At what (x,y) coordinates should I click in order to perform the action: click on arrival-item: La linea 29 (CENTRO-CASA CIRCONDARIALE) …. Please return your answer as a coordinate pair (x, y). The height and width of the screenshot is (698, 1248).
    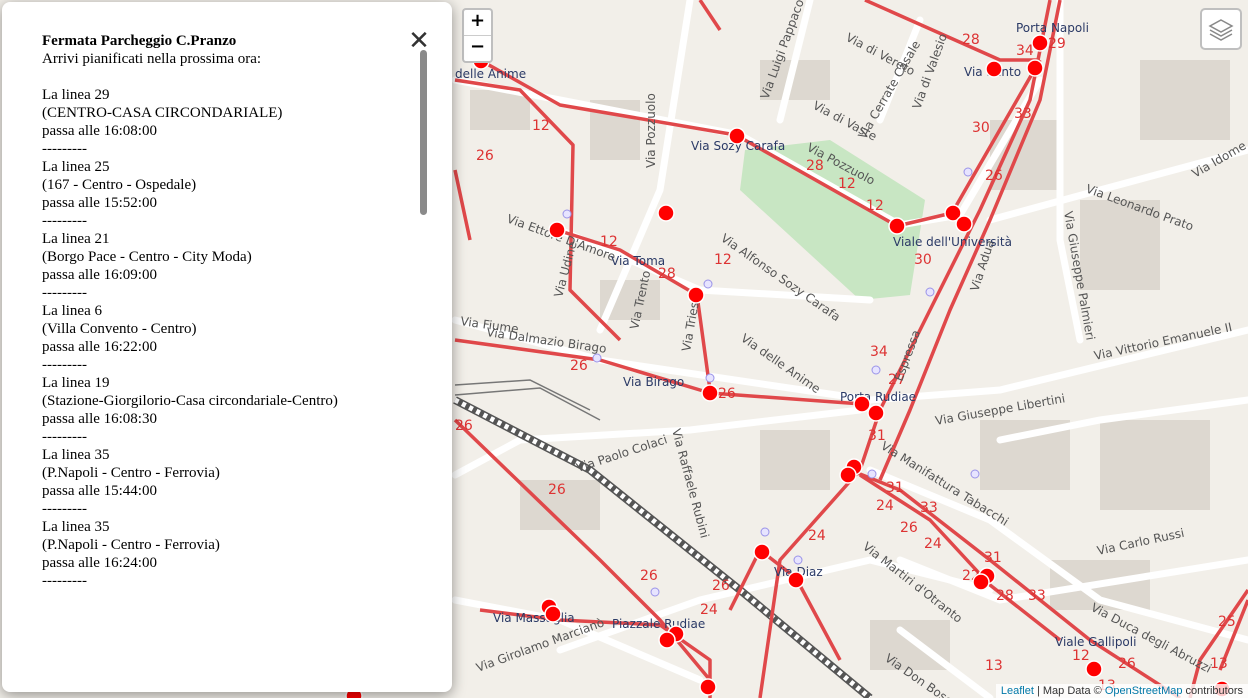
    Looking at the image, I should click on (229, 122).